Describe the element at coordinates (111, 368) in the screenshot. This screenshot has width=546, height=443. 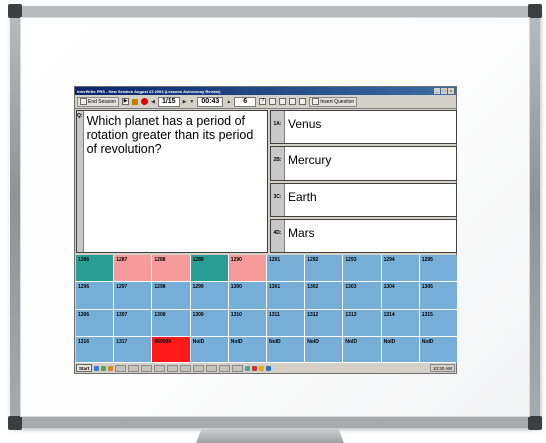
I see `media-icon` at that location.